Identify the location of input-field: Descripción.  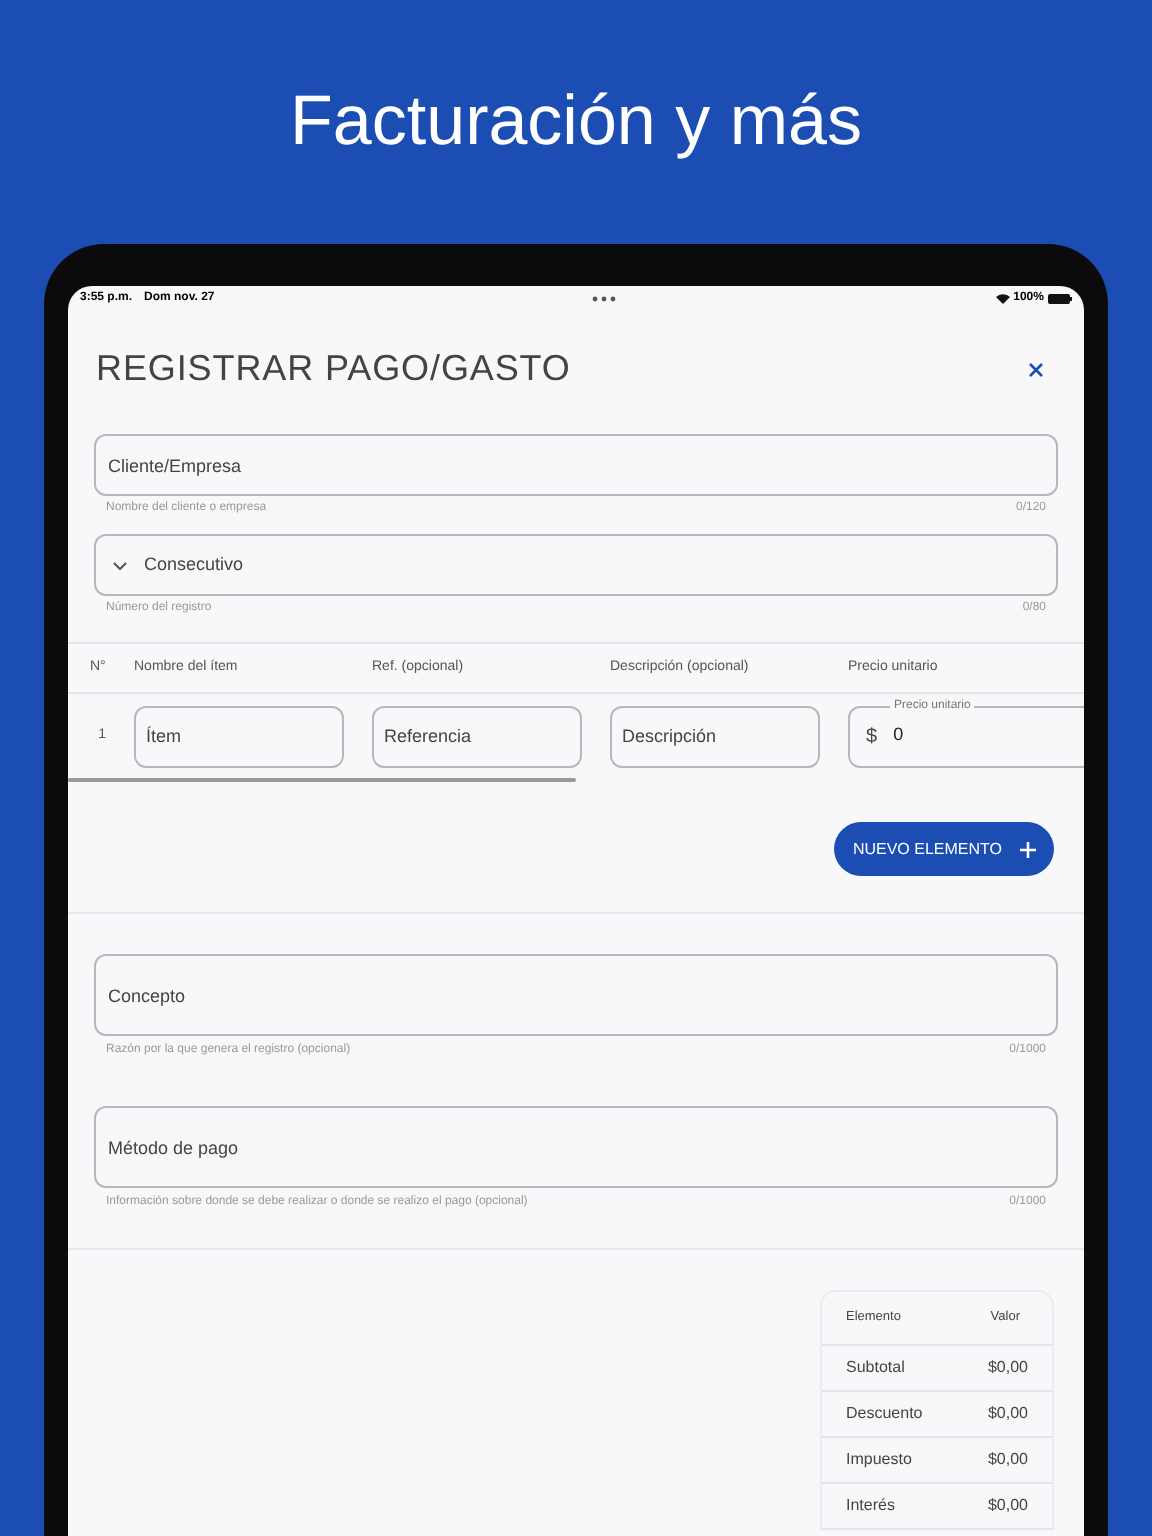
(715, 736).